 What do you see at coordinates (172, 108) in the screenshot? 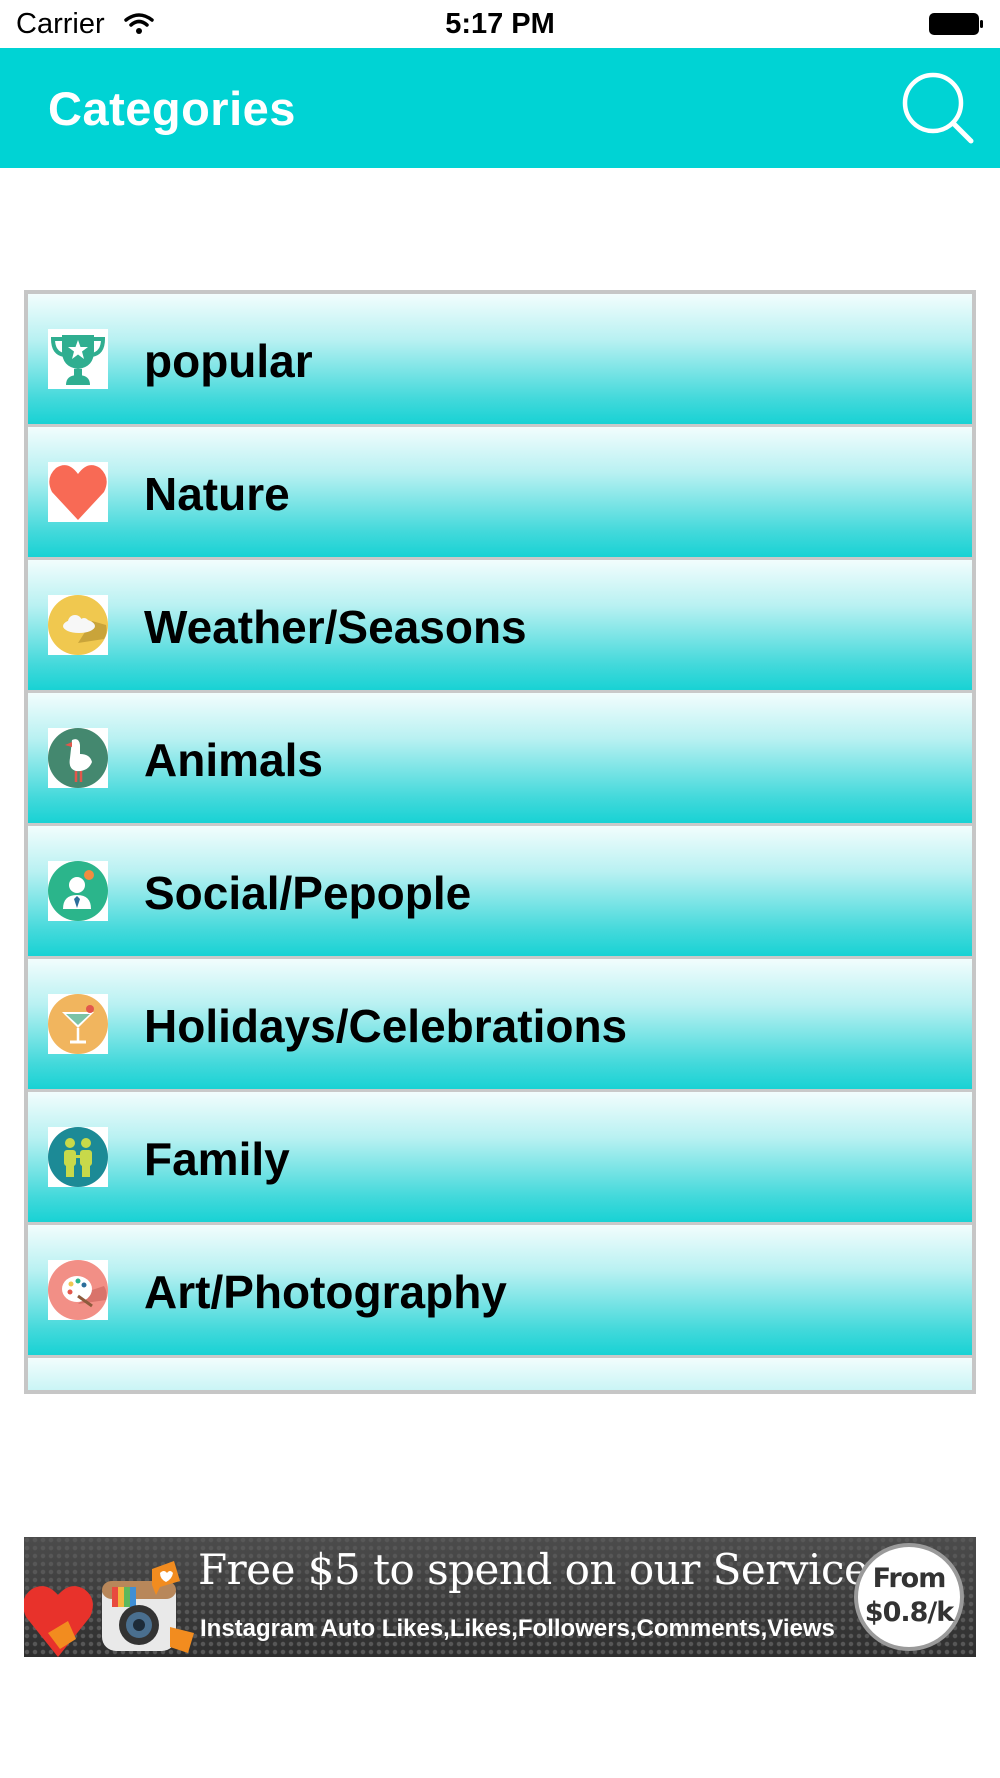
I see `page-title: Categories` at bounding box center [172, 108].